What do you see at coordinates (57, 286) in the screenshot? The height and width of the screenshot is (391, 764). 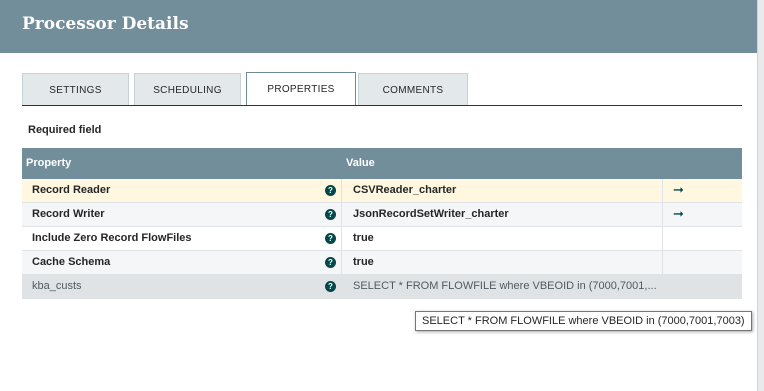 I see `property-name: kba_custs` at bounding box center [57, 286].